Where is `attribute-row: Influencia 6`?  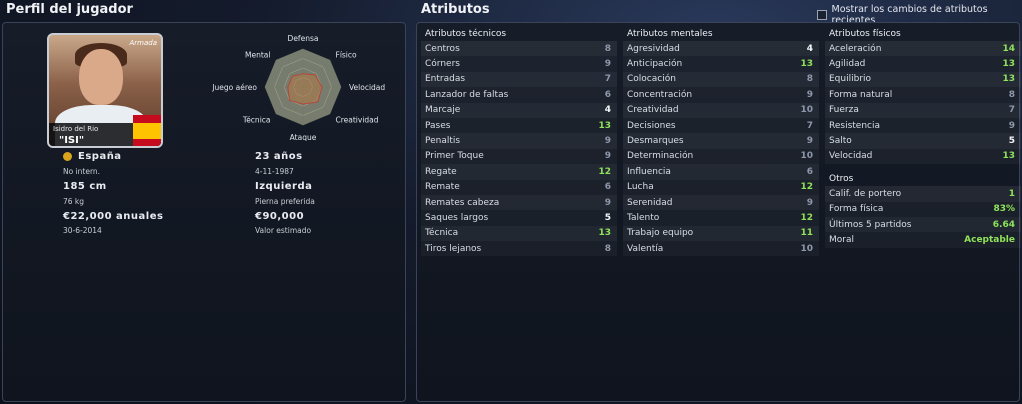 attribute-row: Influencia 6 is located at coordinates (721, 172).